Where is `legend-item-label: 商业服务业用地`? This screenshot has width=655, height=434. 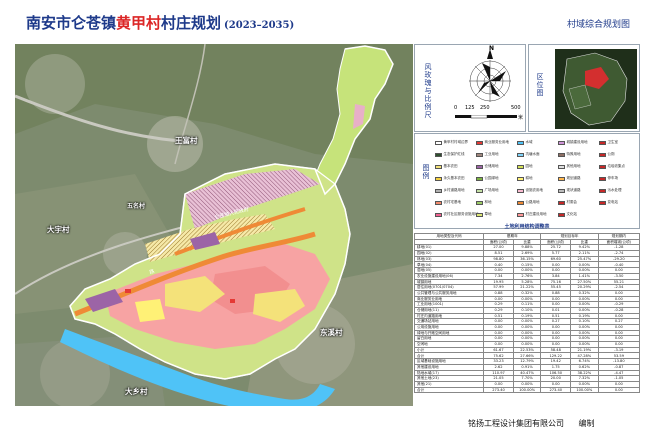
legend-item-label: 商业服务业用地 is located at coordinates (497, 142).